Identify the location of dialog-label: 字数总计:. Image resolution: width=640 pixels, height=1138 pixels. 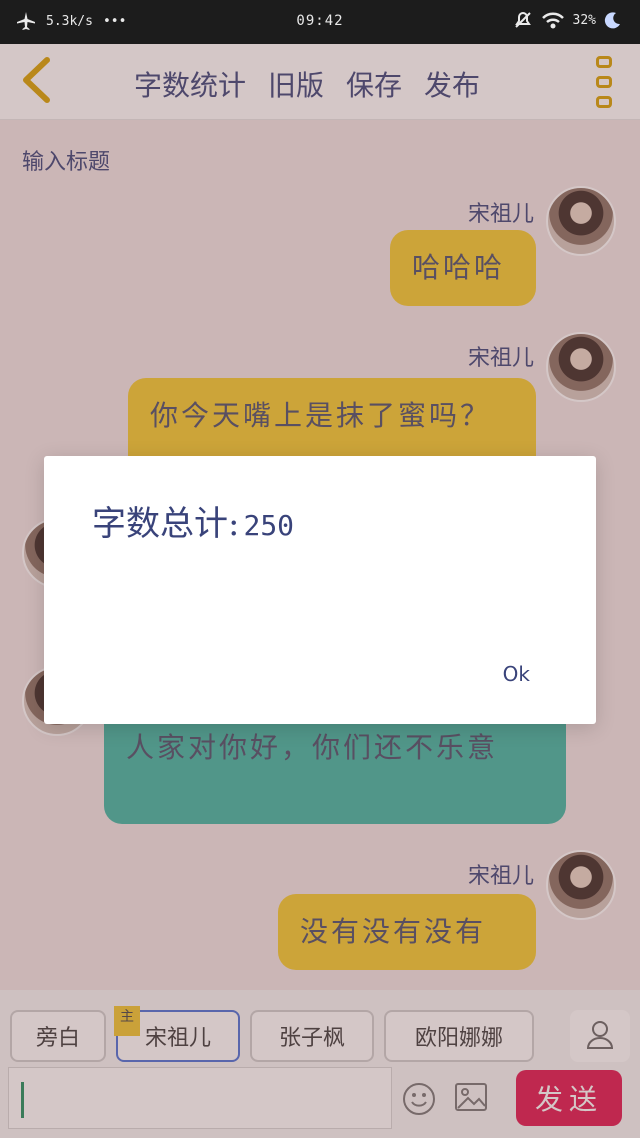
(166, 524).